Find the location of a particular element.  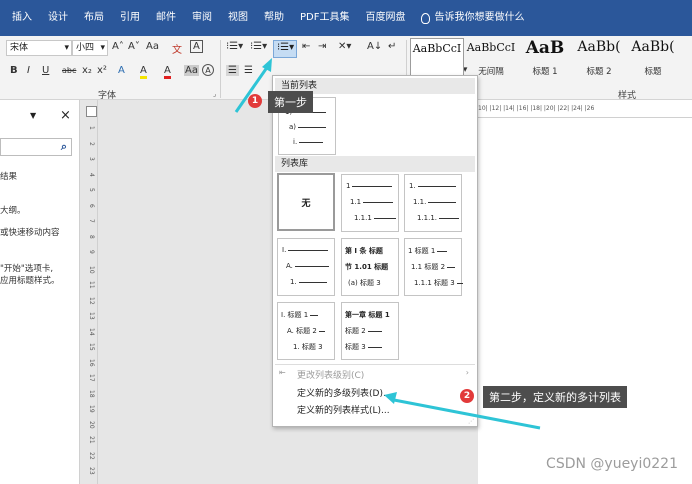

underline-button: U is located at coordinates (45, 70).